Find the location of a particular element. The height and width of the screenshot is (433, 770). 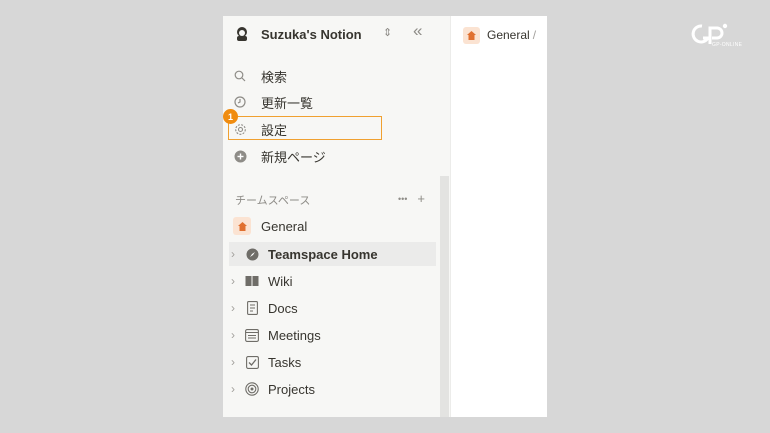

more-options-icon: ••• is located at coordinates (402, 199).